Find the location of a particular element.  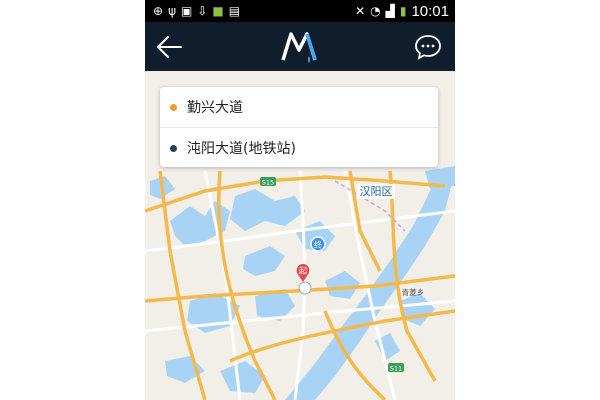

svg-text: 终 is located at coordinates (318, 245).